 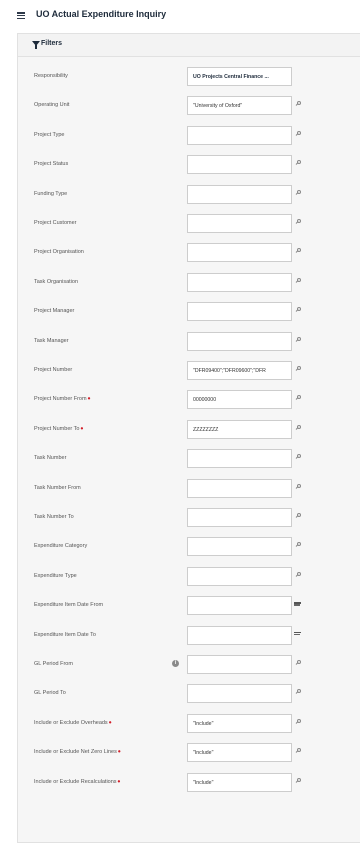 I want to click on field-label-text: Responsibility, so click(x=51, y=76).